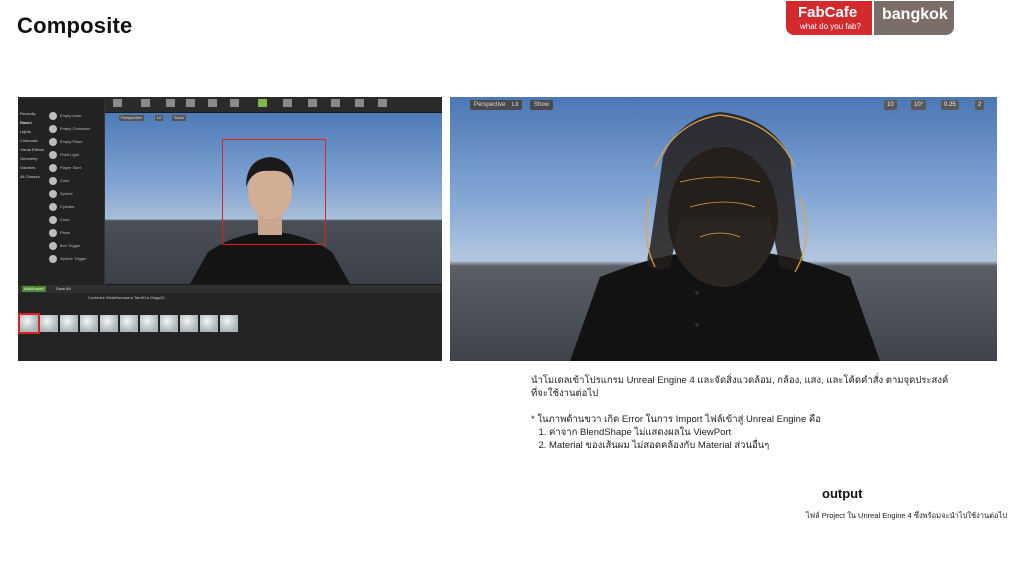 The image size is (1024, 578). Describe the element at coordinates (828, 12) in the screenshot. I see `logo-brand: FabCafe` at that location.